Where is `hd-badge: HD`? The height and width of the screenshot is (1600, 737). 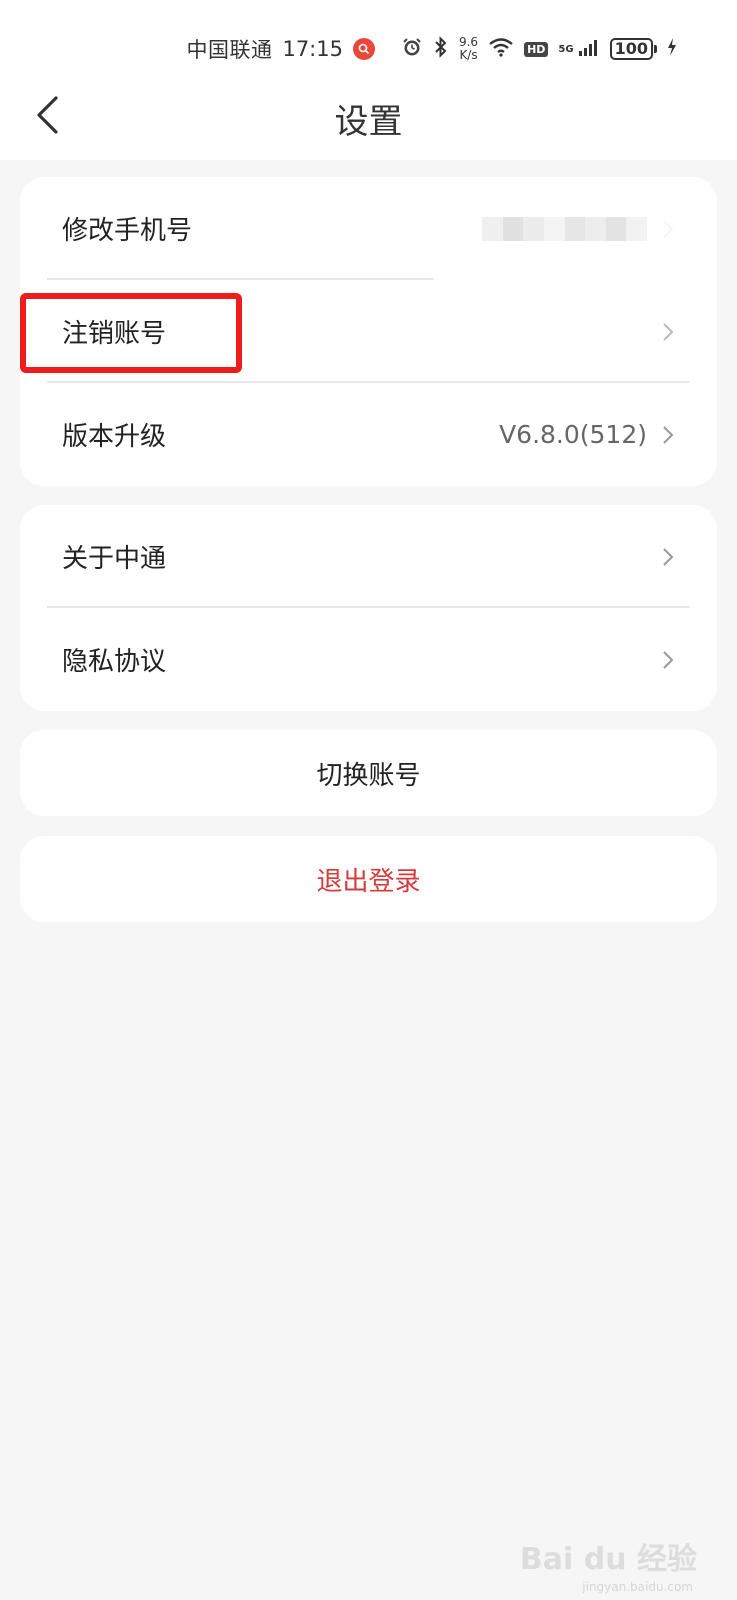 hd-badge: HD is located at coordinates (536, 49).